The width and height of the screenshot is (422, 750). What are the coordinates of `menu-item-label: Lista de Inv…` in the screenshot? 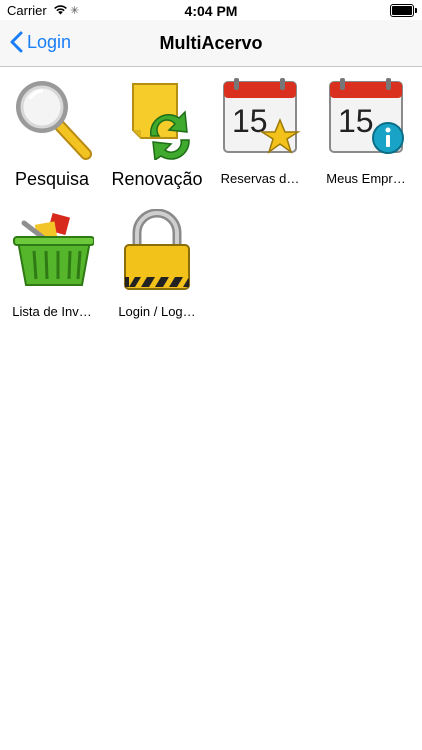 It's located at (52, 311).